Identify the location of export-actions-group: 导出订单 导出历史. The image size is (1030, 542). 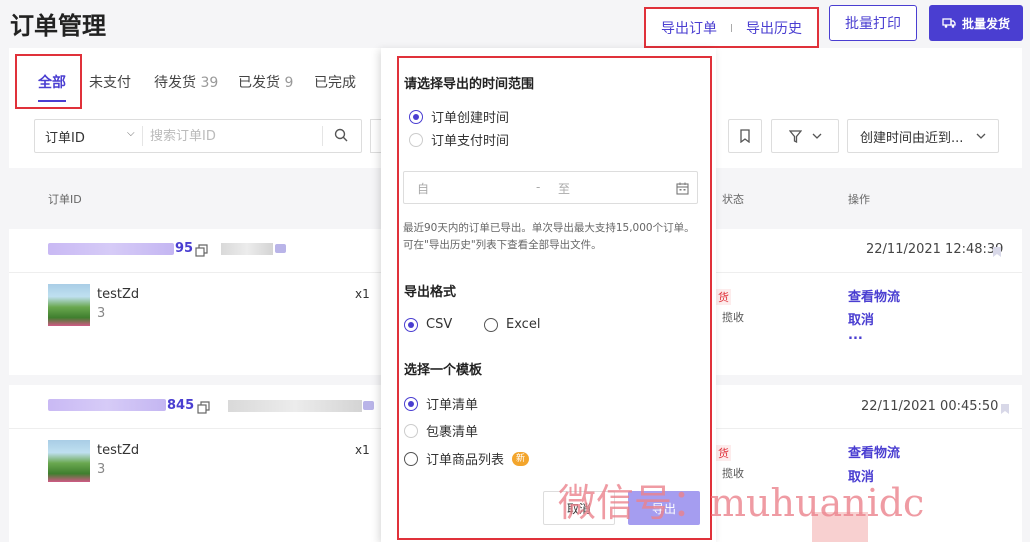
(731, 27).